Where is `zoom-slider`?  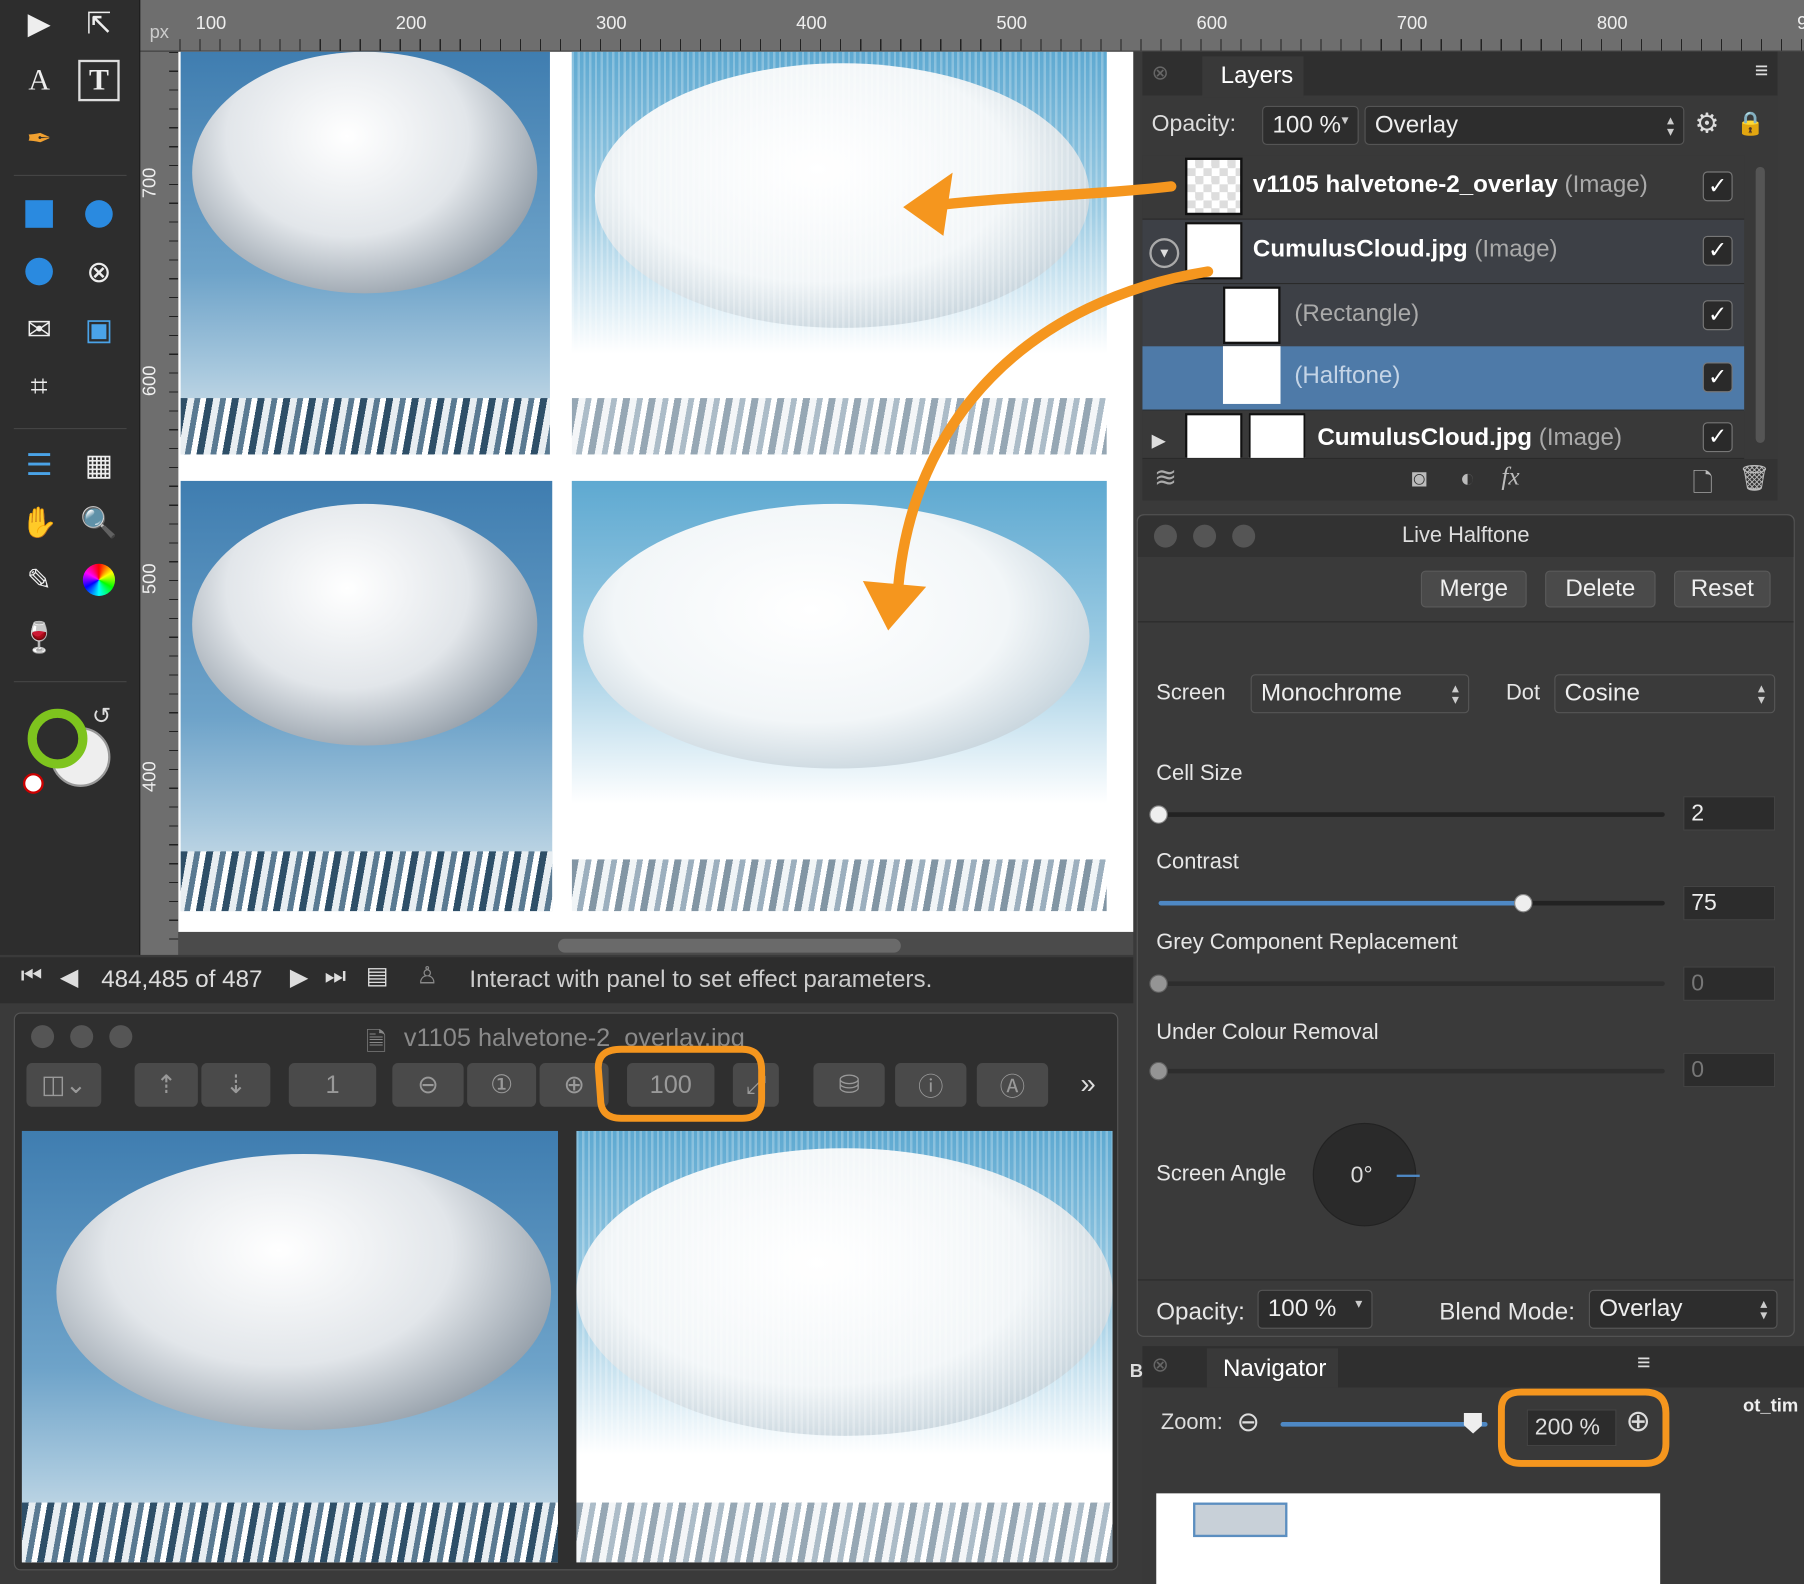 zoom-slider is located at coordinates (1384, 1423).